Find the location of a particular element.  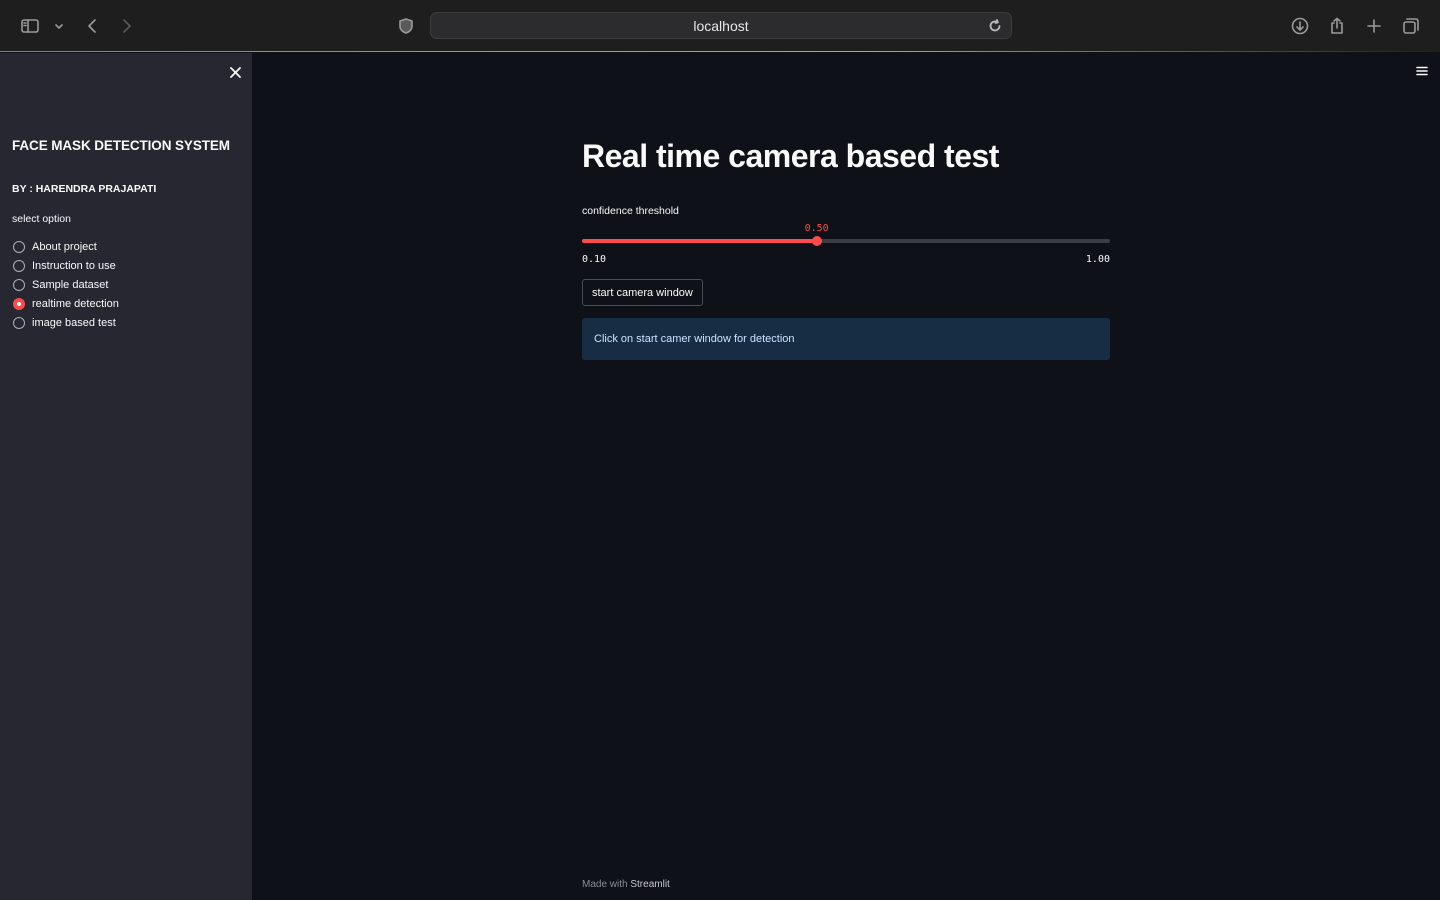

radio-option-instruction-to-use: Instruction to use is located at coordinates (66, 265).